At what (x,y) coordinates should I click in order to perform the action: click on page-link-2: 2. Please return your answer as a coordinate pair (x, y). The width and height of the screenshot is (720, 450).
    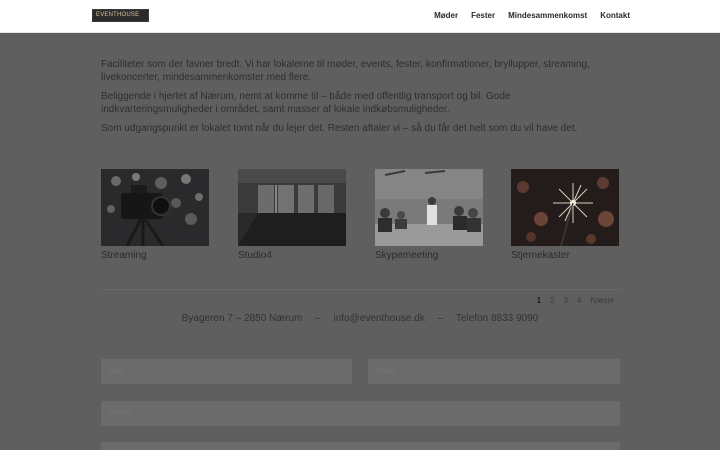
    Looking at the image, I should click on (552, 300).